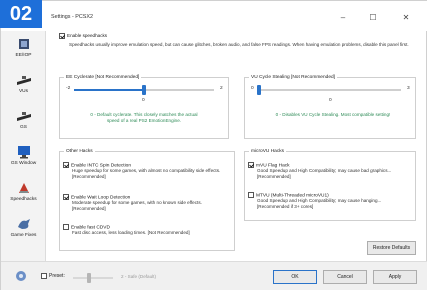  I want to click on ee-cyclerate-value: 0, so click(143, 100).